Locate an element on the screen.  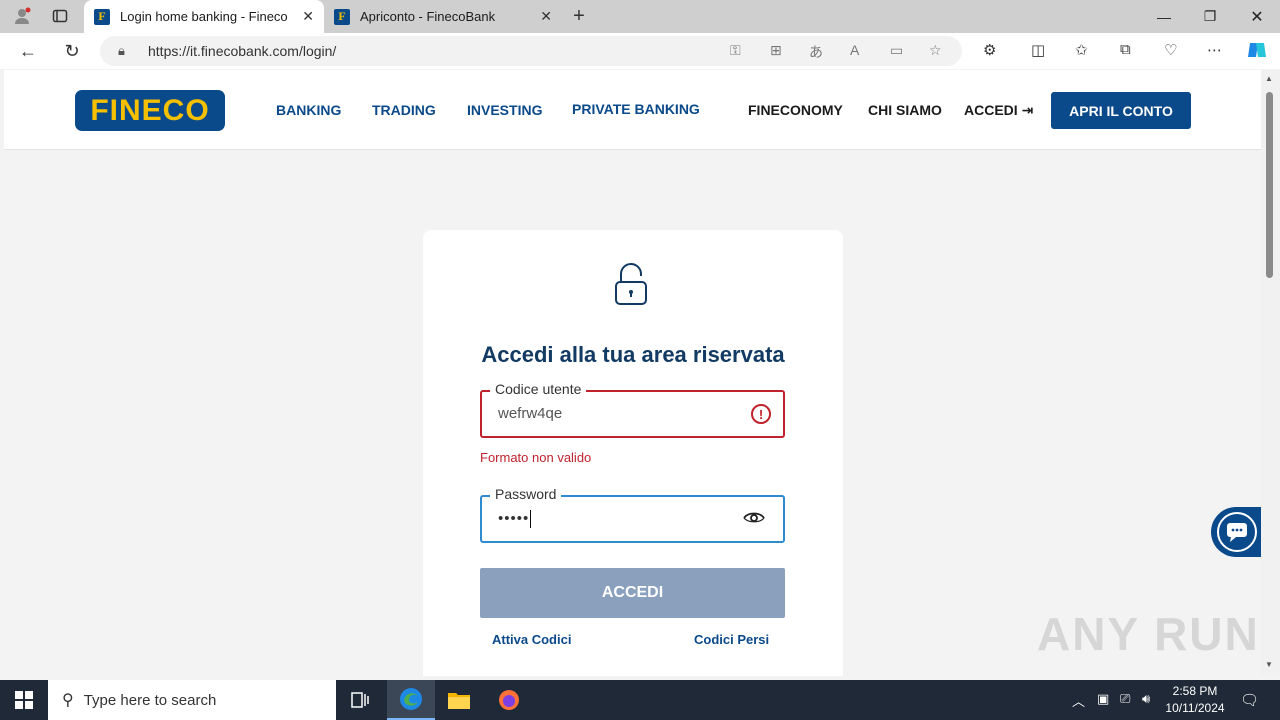
nav-chi-siamo: CHI SIAMO is located at coordinates (905, 110).